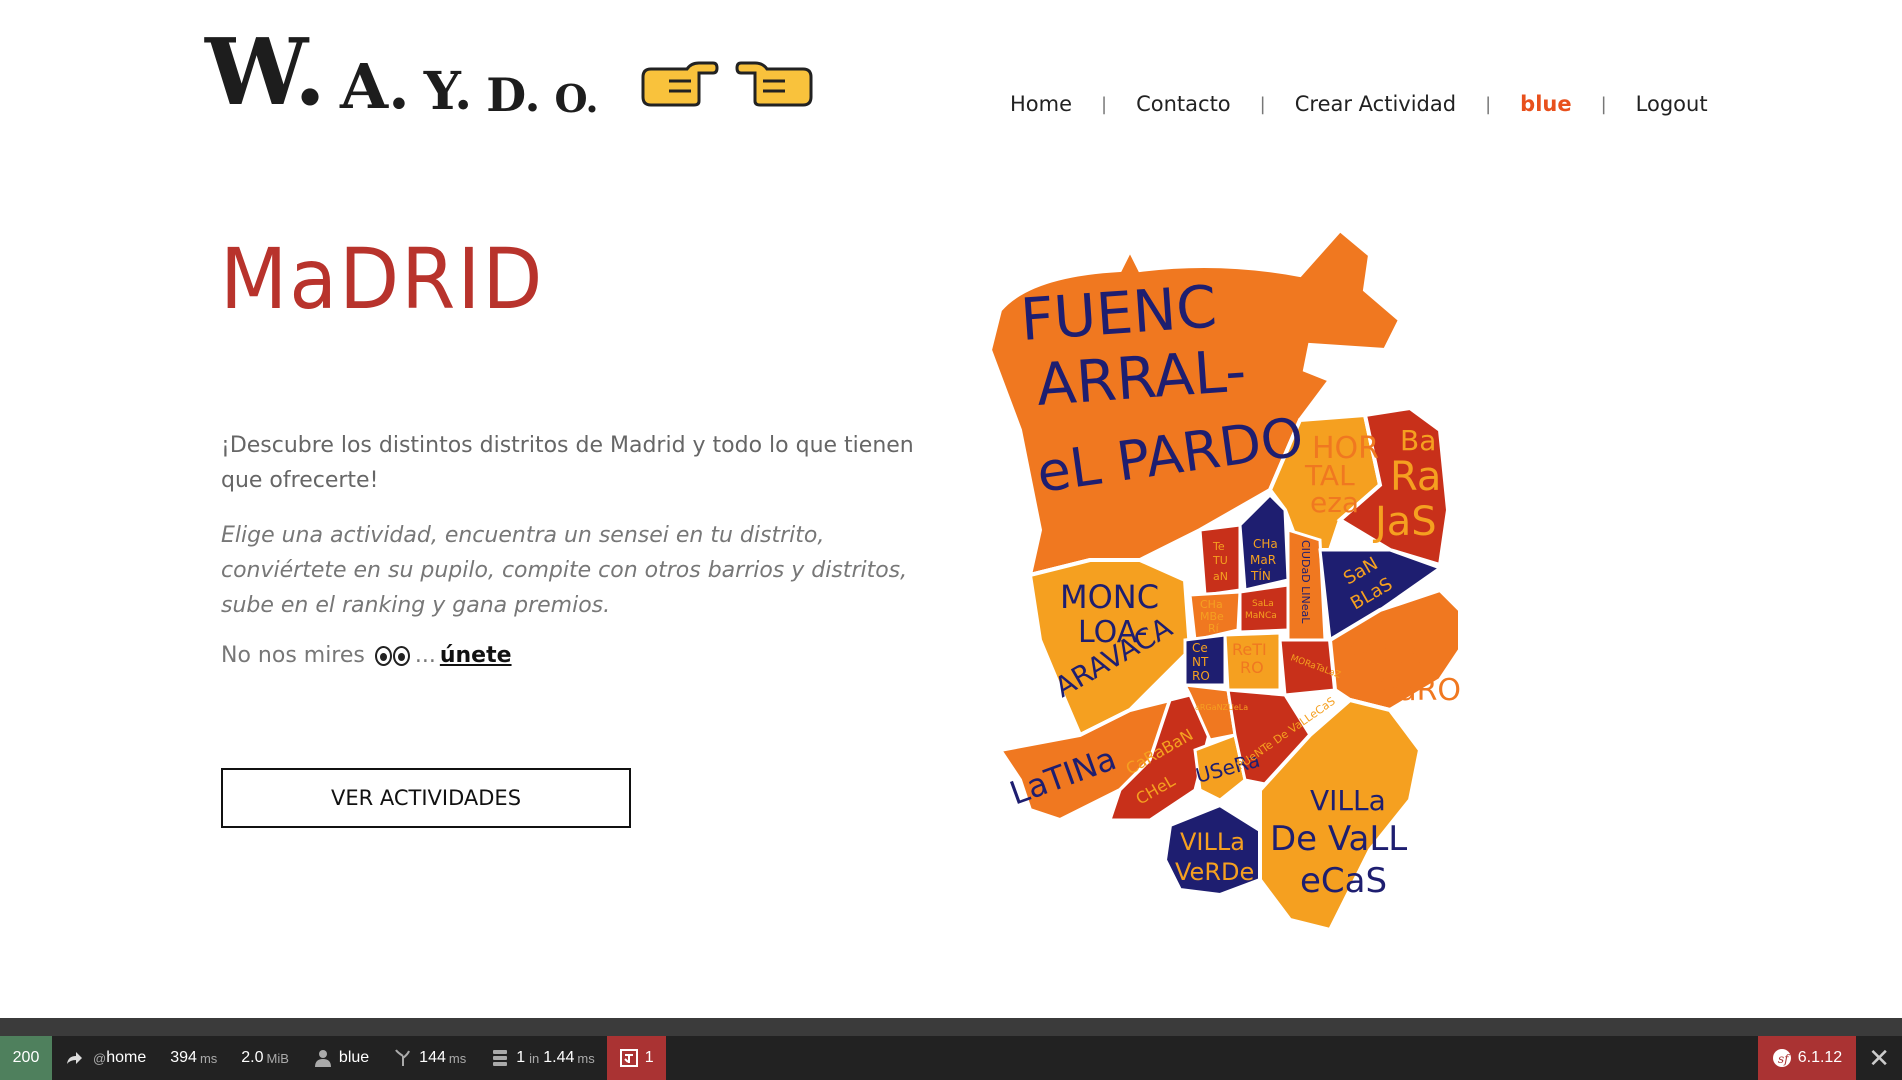  What do you see at coordinates (1212, 842) in the screenshot?
I see `map-label-villaverde-1: VILLa` at bounding box center [1212, 842].